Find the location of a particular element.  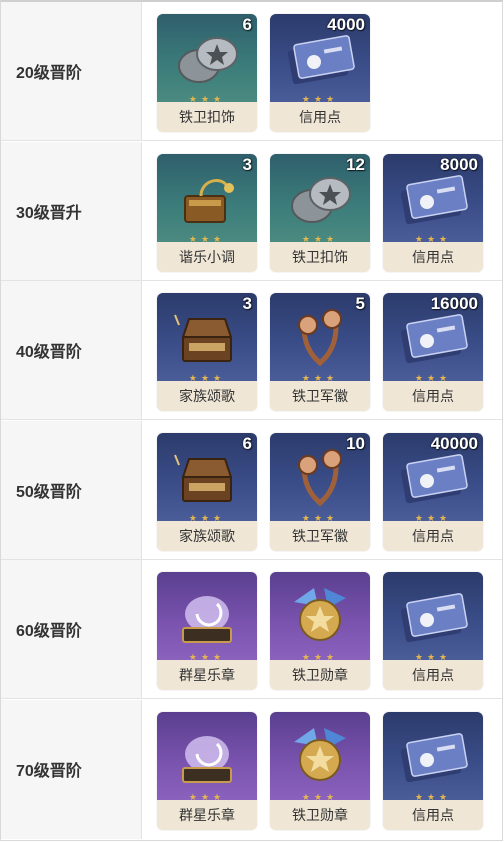

material-list: 3 ★★★ 谐乐小调 12 ★★★ 铁卫扣饰 8000 ★★★ 信用点 is located at coordinates (322, 211).